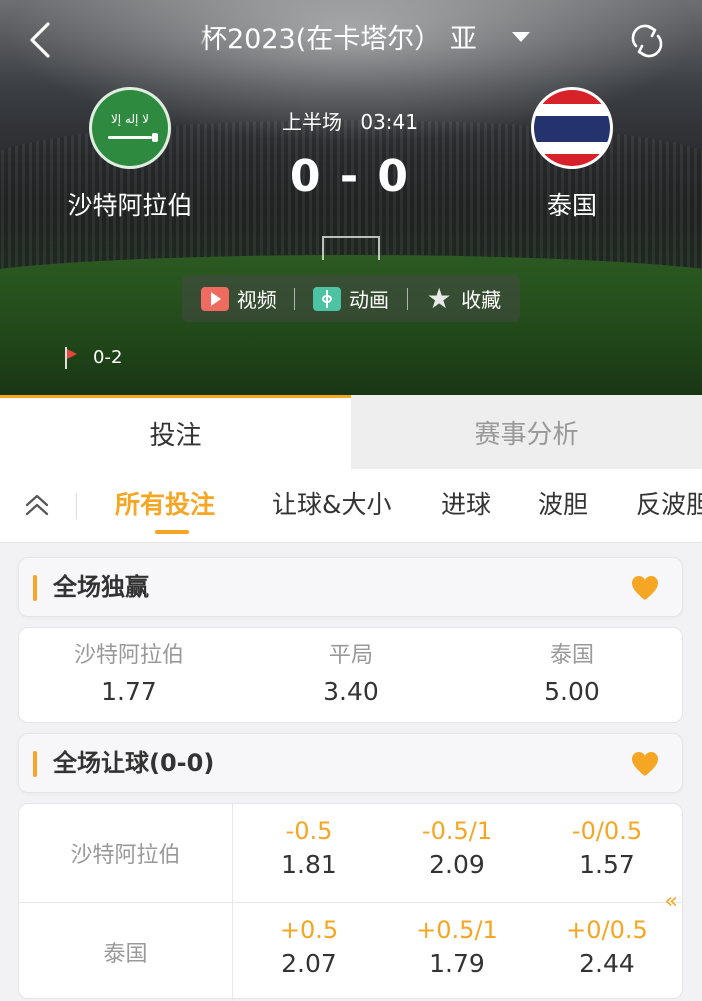 Image resolution: width=702 pixels, height=1001 pixels. Describe the element at coordinates (607, 848) in the screenshot. I see `handicap-odds-cell: -0/0.5 1.57` at that location.